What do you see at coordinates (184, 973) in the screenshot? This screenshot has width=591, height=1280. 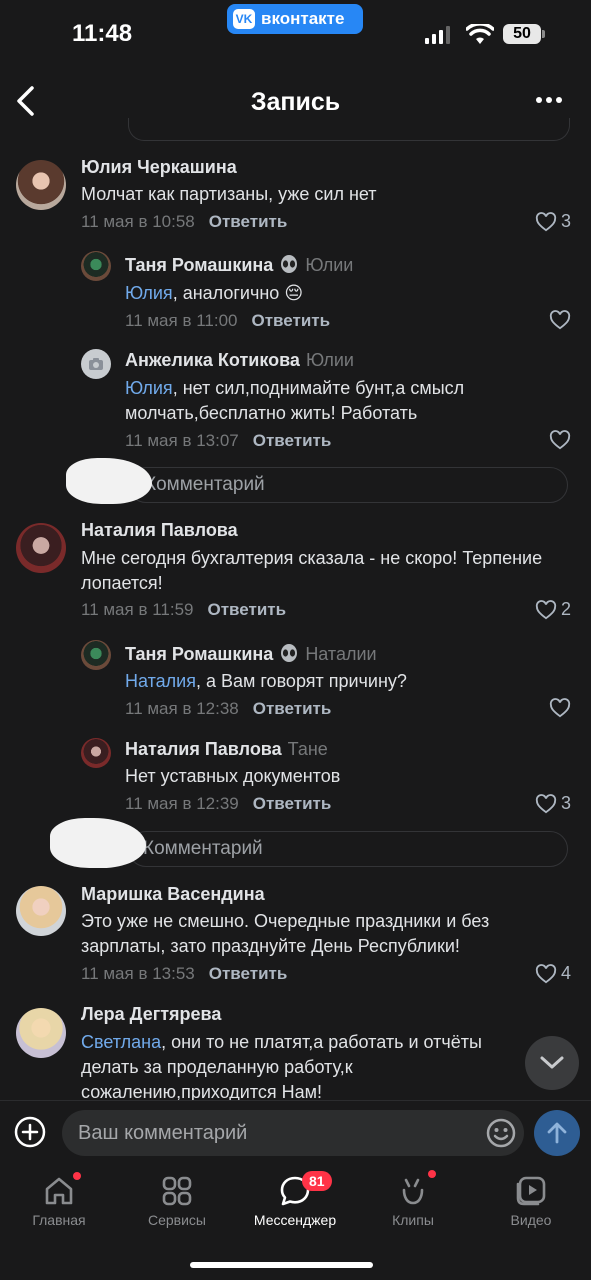 I see `comment-meta: 11 мая в 13:53 Ответить` at bounding box center [184, 973].